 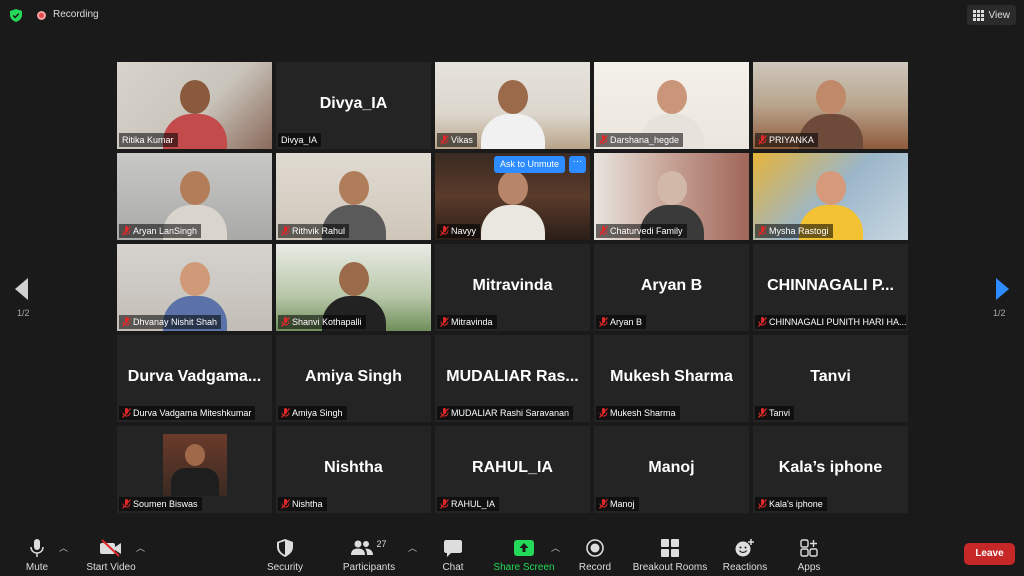 I want to click on participant-tile: RAHUL_IA RAHUL_IA, so click(x=512, y=469).